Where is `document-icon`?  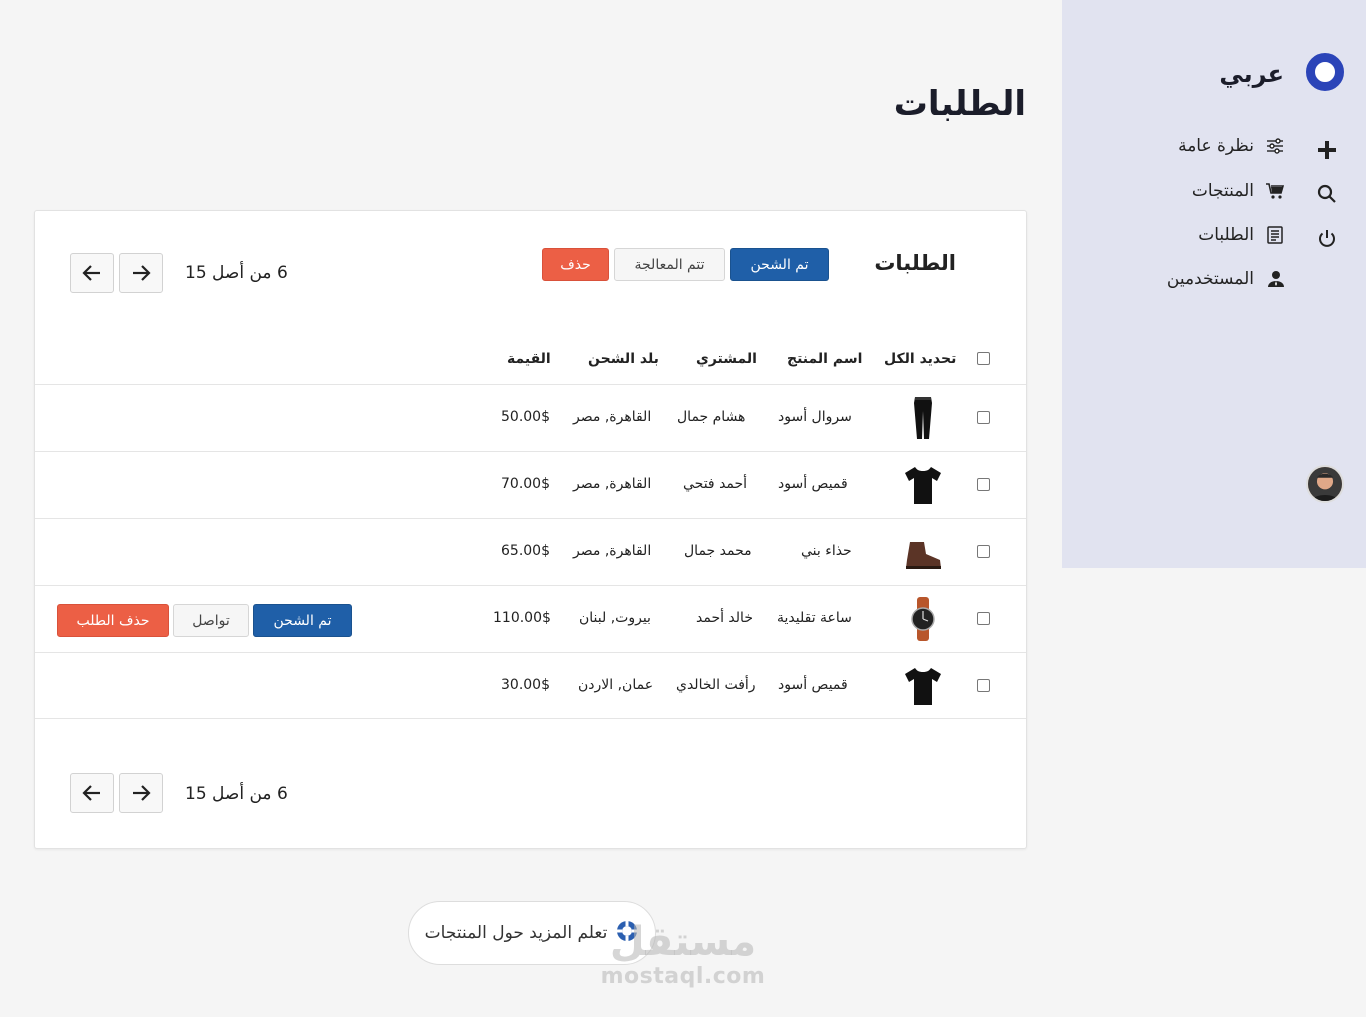 document-icon is located at coordinates (1275, 235).